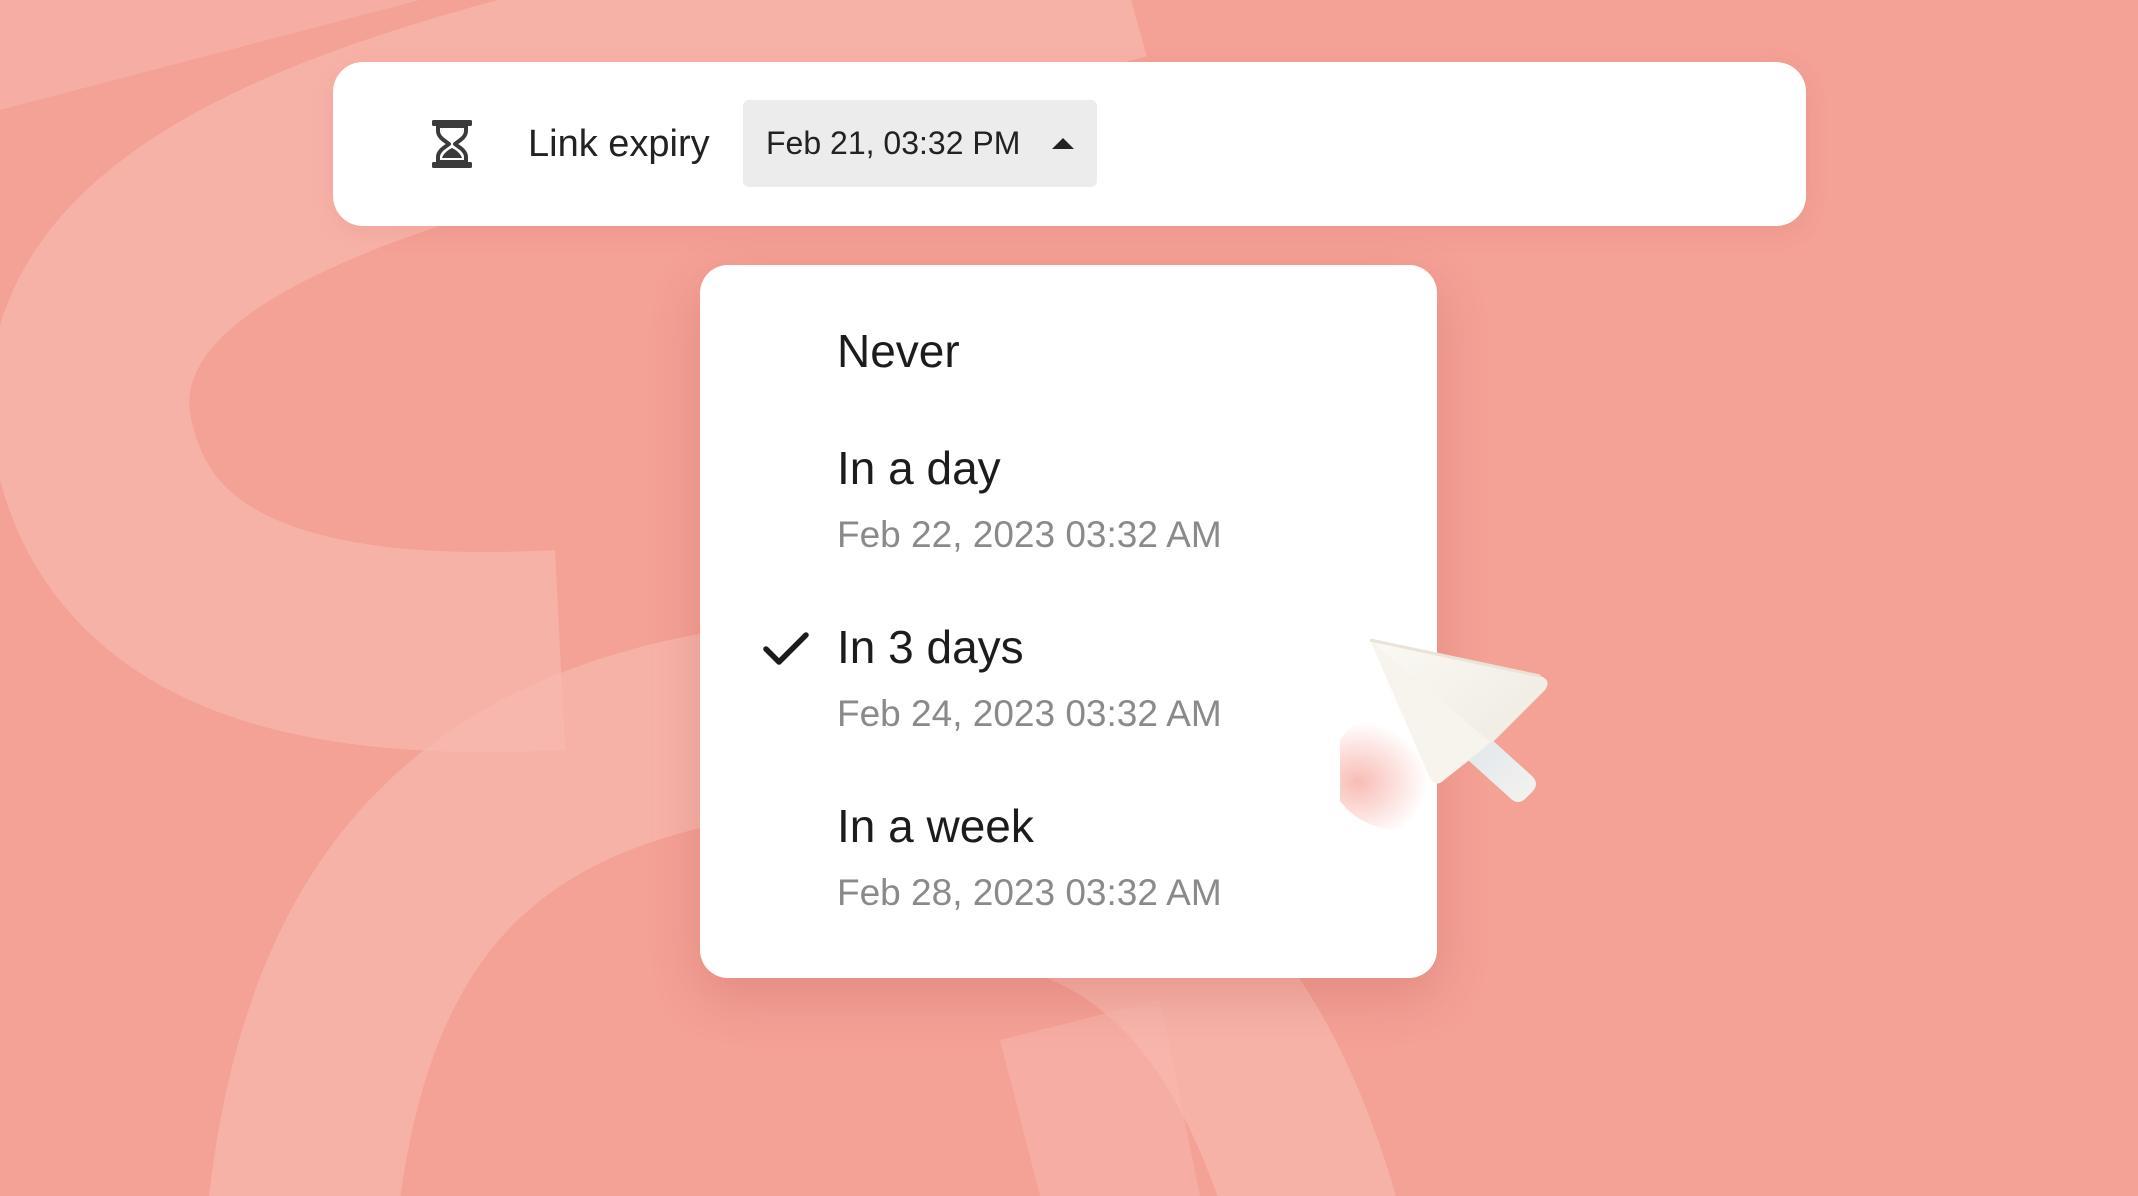 The image size is (2138, 1196). What do you see at coordinates (1444, 734) in the screenshot?
I see `cursor-pointer-icon` at bounding box center [1444, 734].